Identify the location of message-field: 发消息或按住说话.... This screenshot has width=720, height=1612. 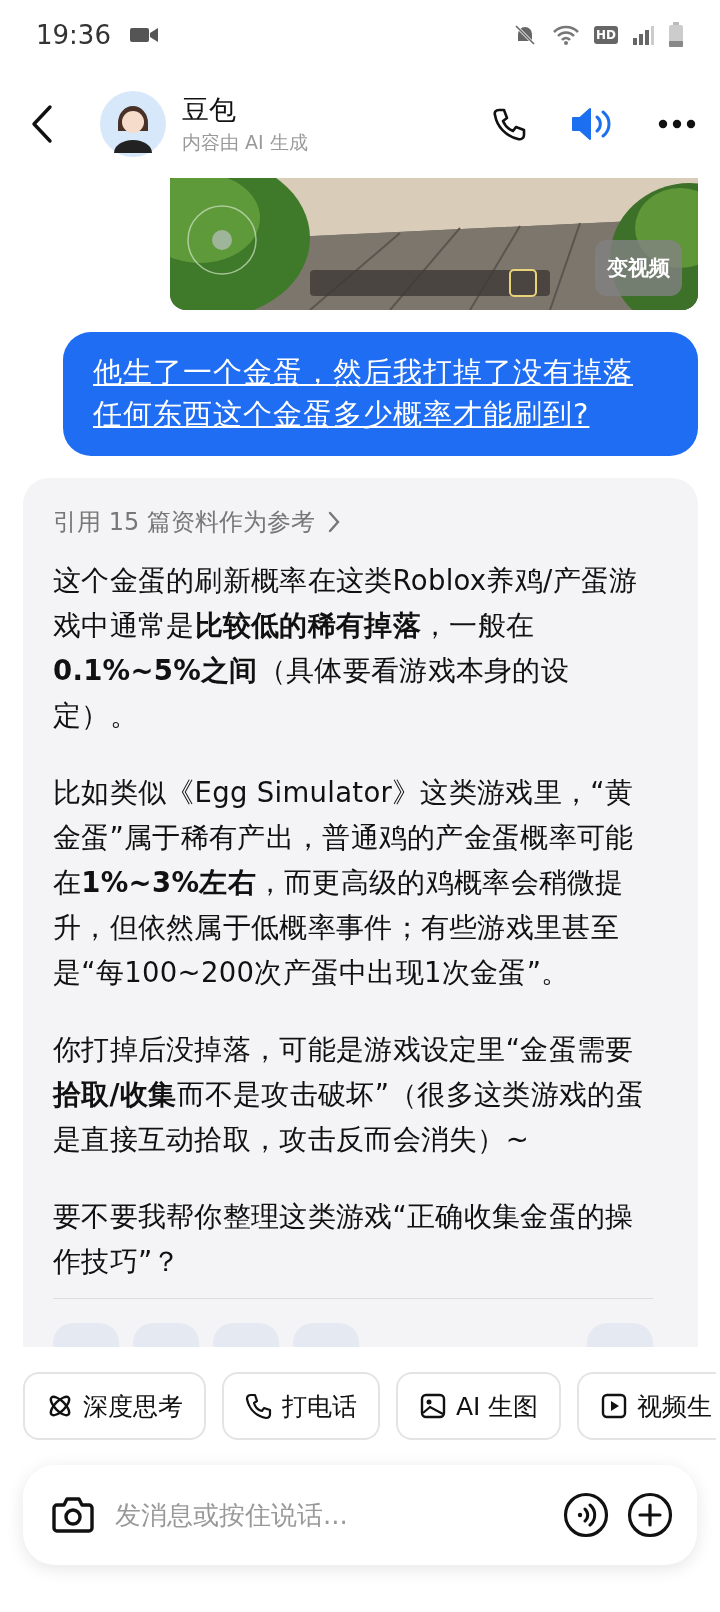
(329, 1515).